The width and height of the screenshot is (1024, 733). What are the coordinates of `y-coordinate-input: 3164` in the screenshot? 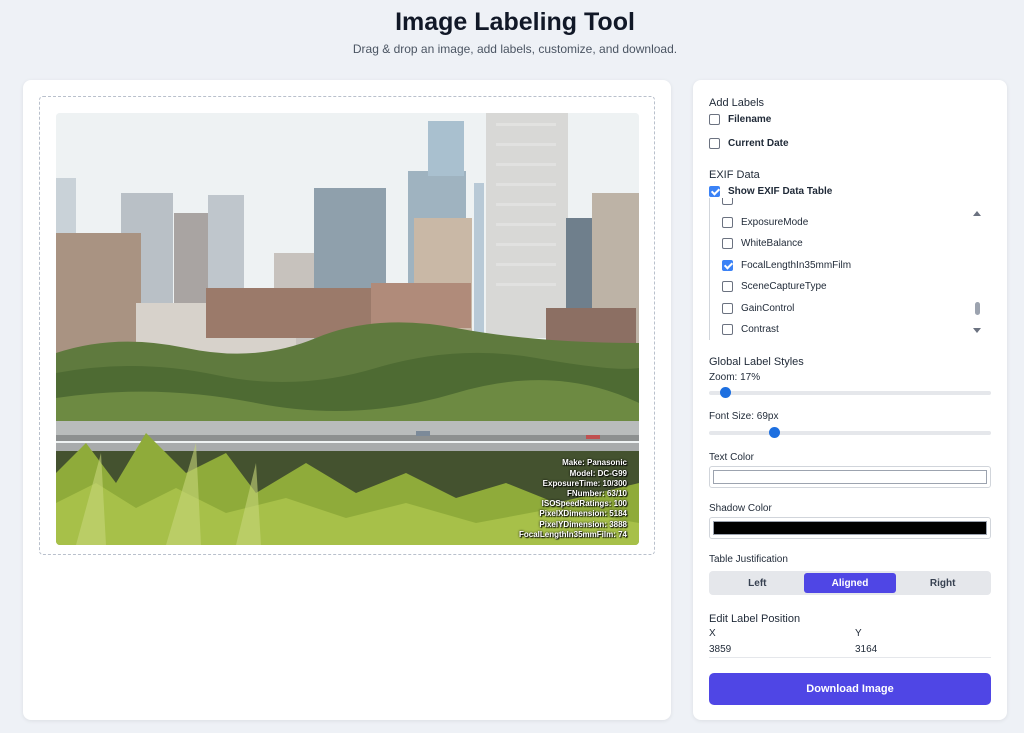 It's located at (866, 649).